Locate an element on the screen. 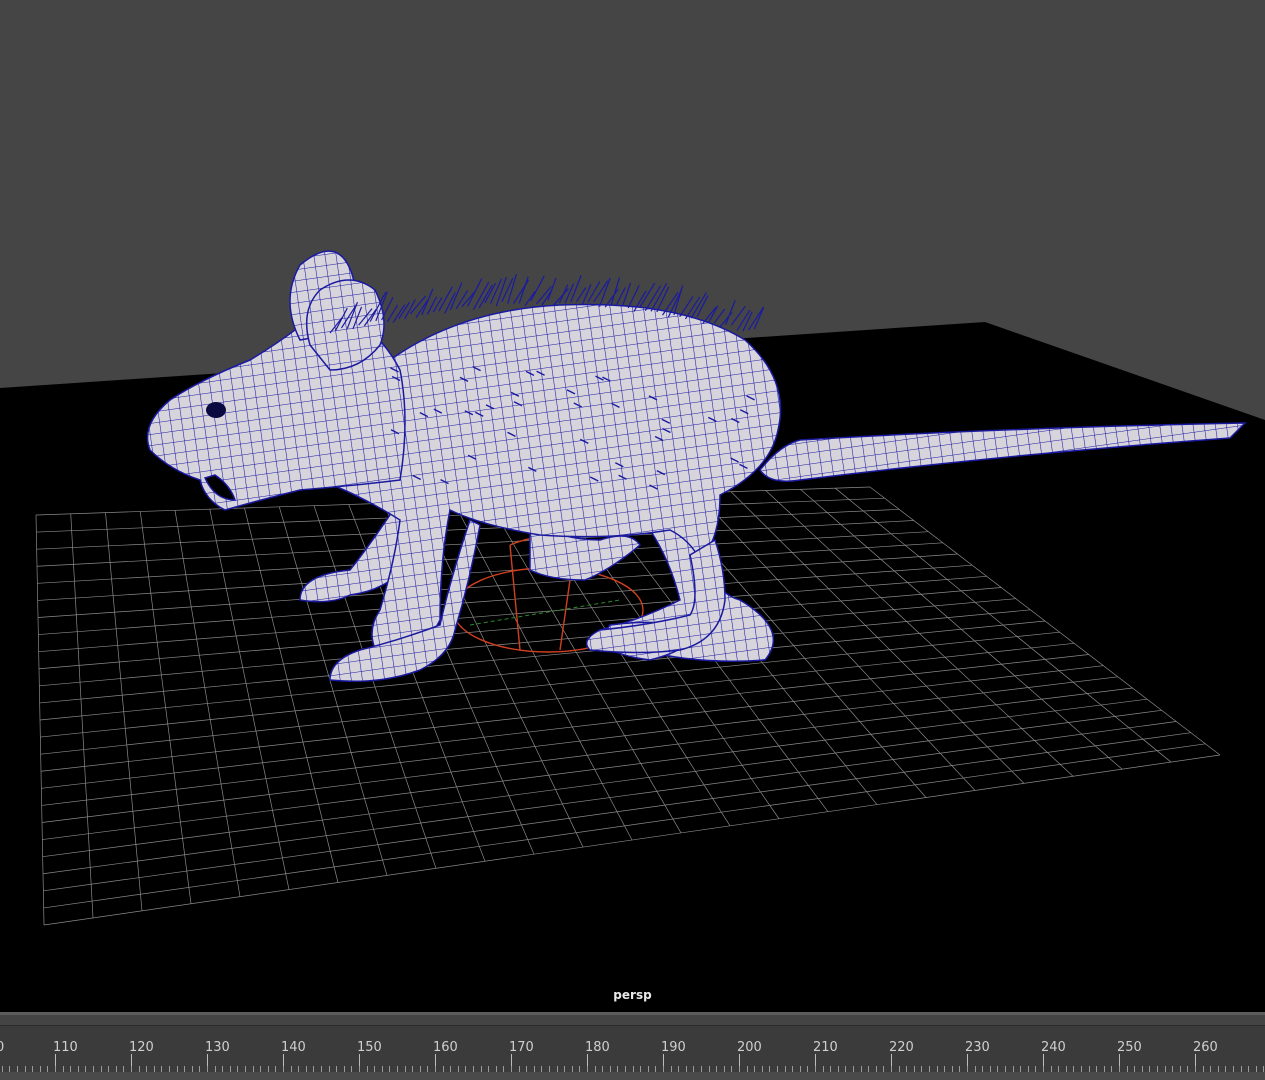 The image size is (1265, 1080). frame-label: 0 is located at coordinates (2, 1047).